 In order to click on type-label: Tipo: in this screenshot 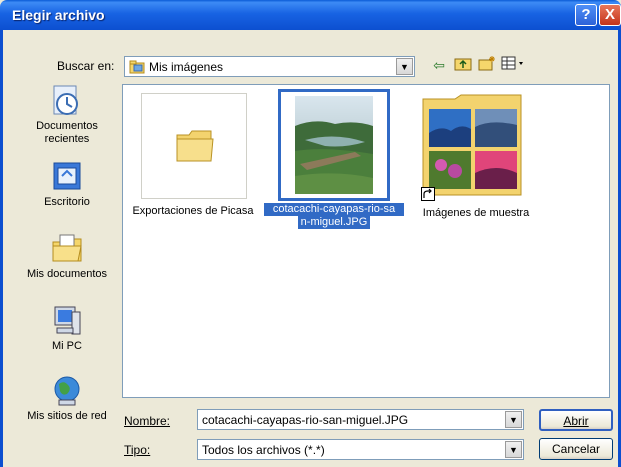, I will do `click(137, 450)`.